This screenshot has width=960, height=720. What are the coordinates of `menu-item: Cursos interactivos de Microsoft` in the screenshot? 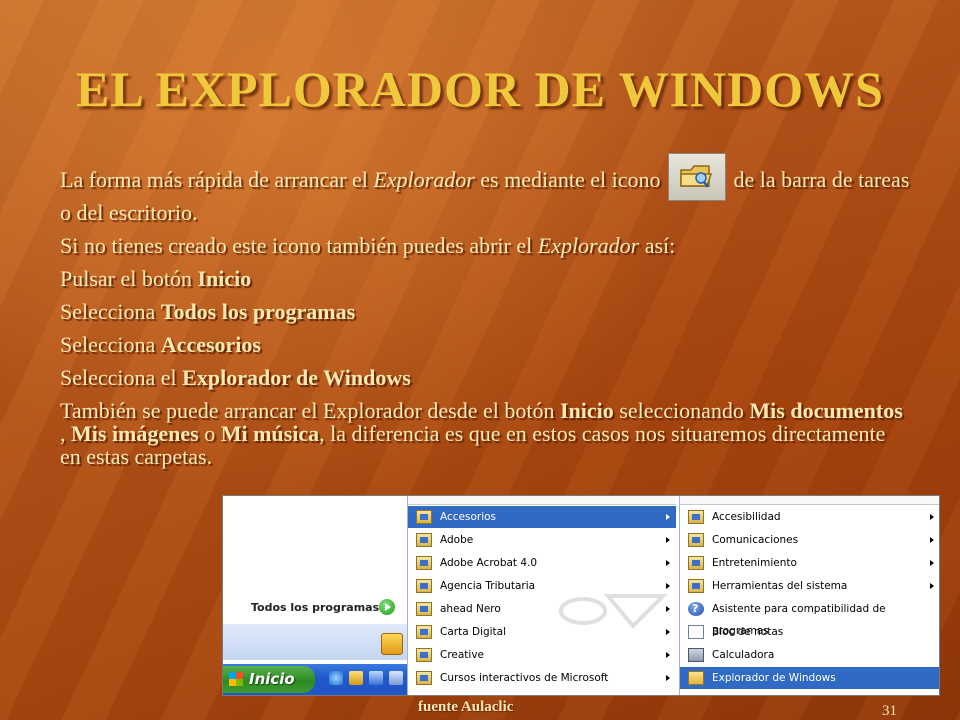 It's located at (542, 678).